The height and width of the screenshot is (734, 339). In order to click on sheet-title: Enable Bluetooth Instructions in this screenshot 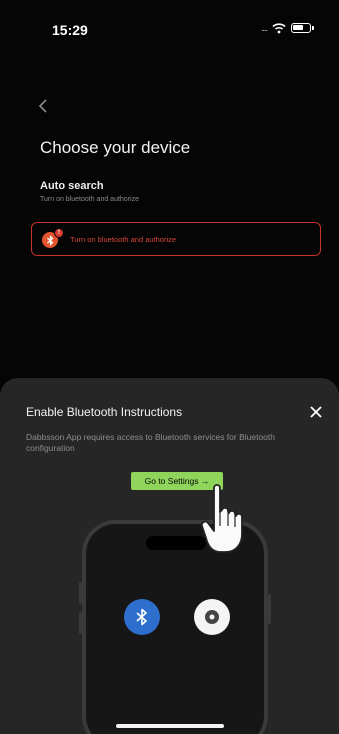, I will do `click(104, 412)`.